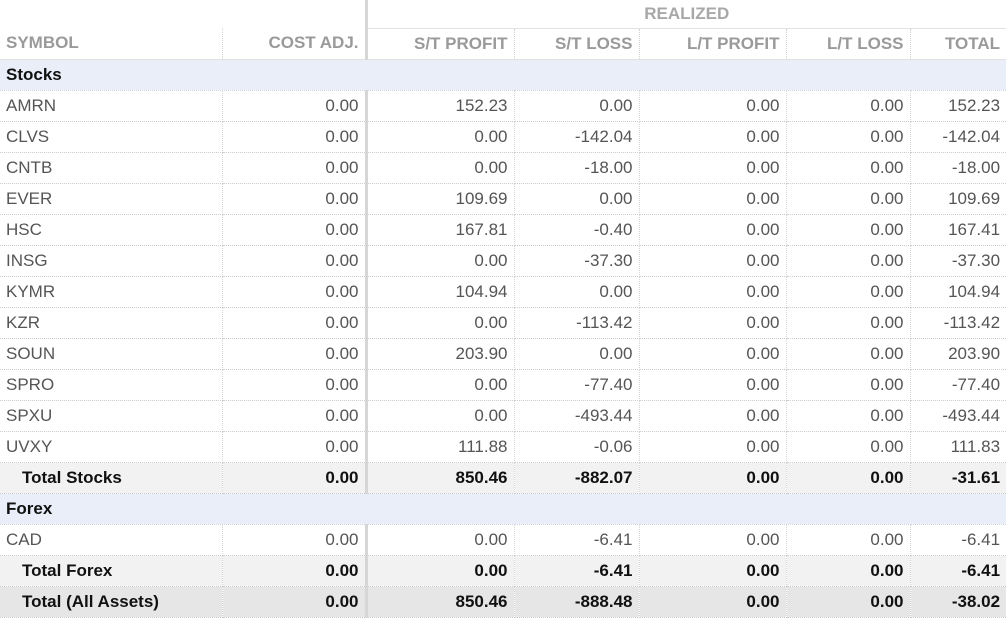 The width and height of the screenshot is (1006, 628). Describe the element at coordinates (503, 230) in the screenshot. I see `table-row: HSC 0.00 167.81 -0.40 0.00 0.00 167.41` at that location.